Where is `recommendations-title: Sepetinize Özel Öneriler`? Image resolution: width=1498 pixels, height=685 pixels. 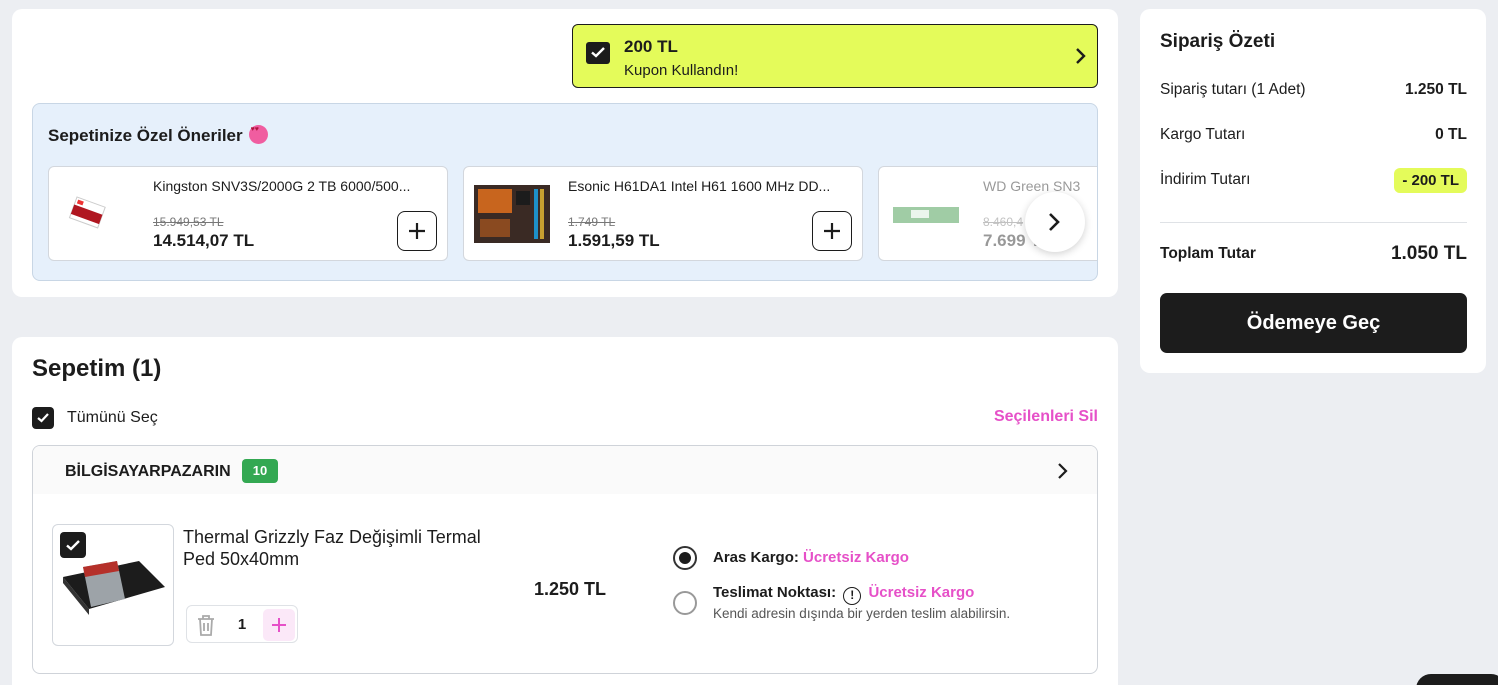
recommendations-title: Sepetinize Özel Öneriler is located at coordinates (158, 135).